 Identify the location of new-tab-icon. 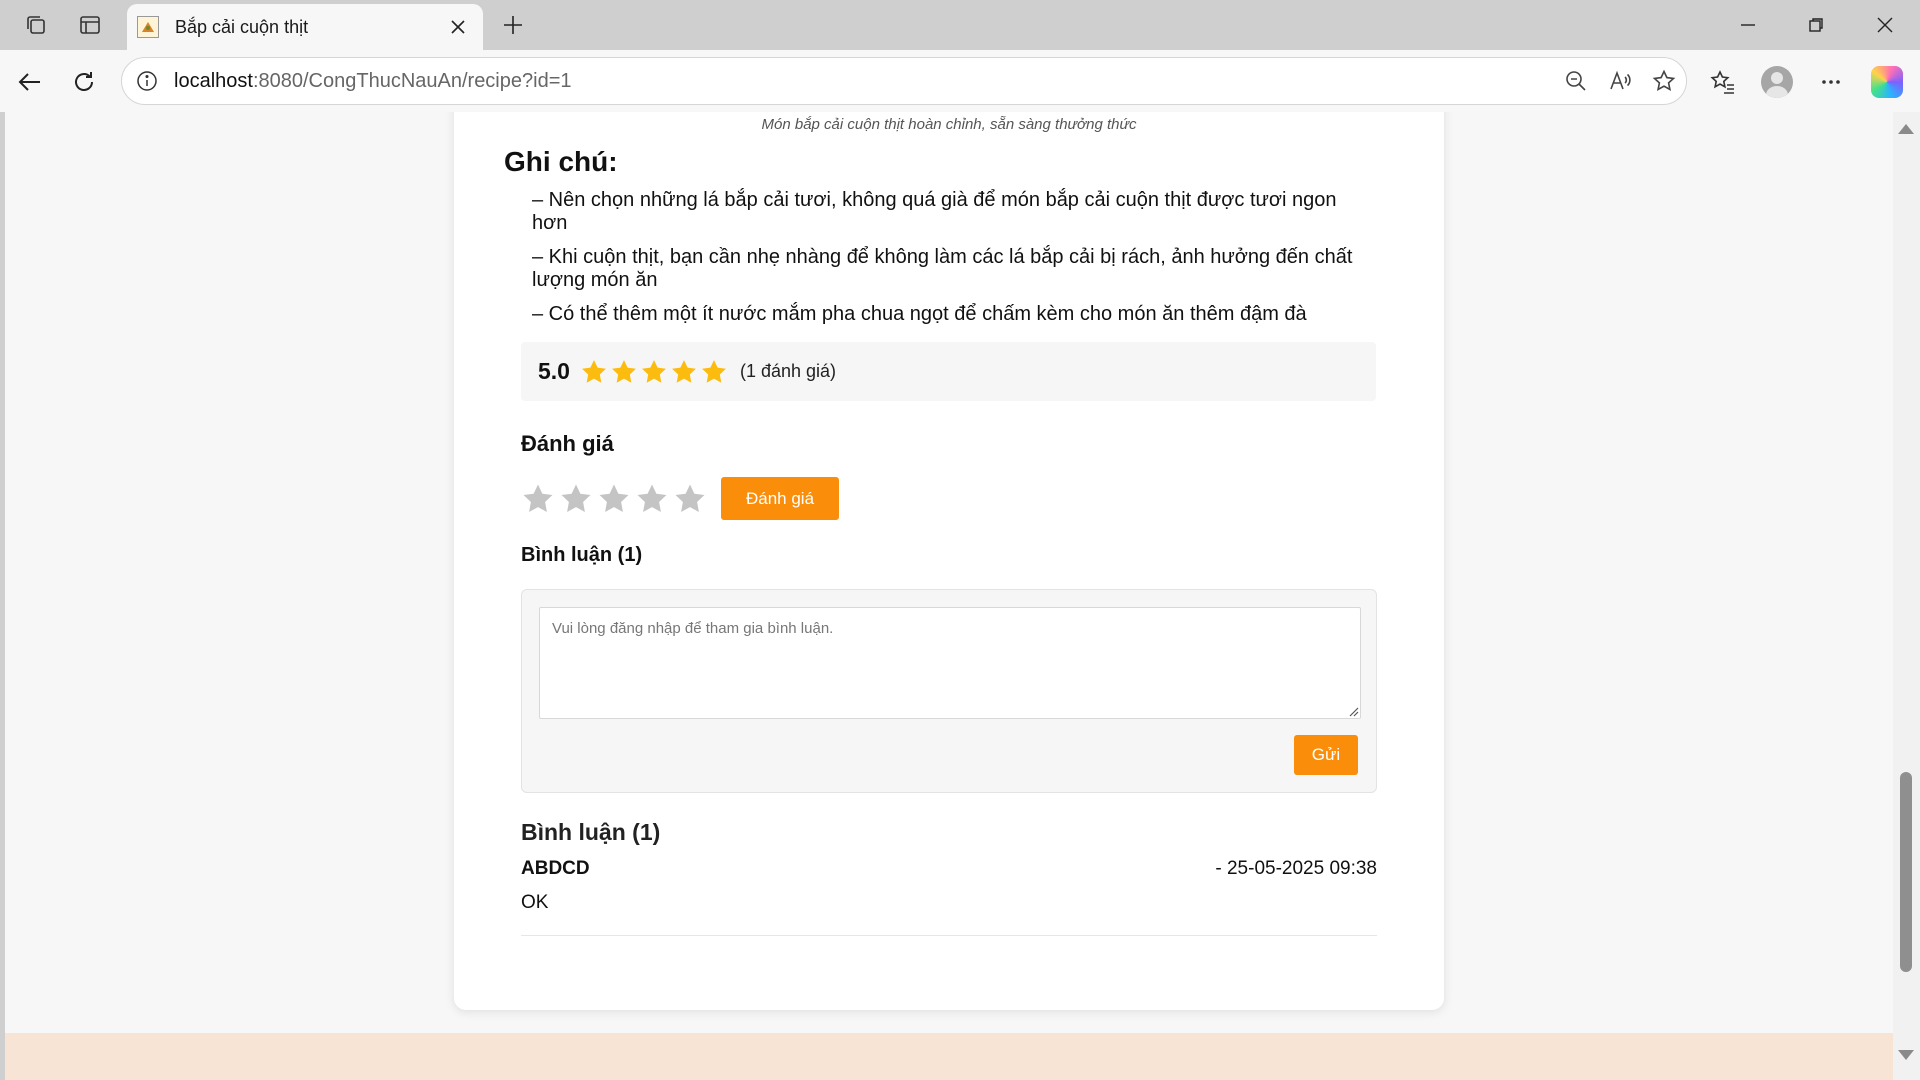
(513, 25).